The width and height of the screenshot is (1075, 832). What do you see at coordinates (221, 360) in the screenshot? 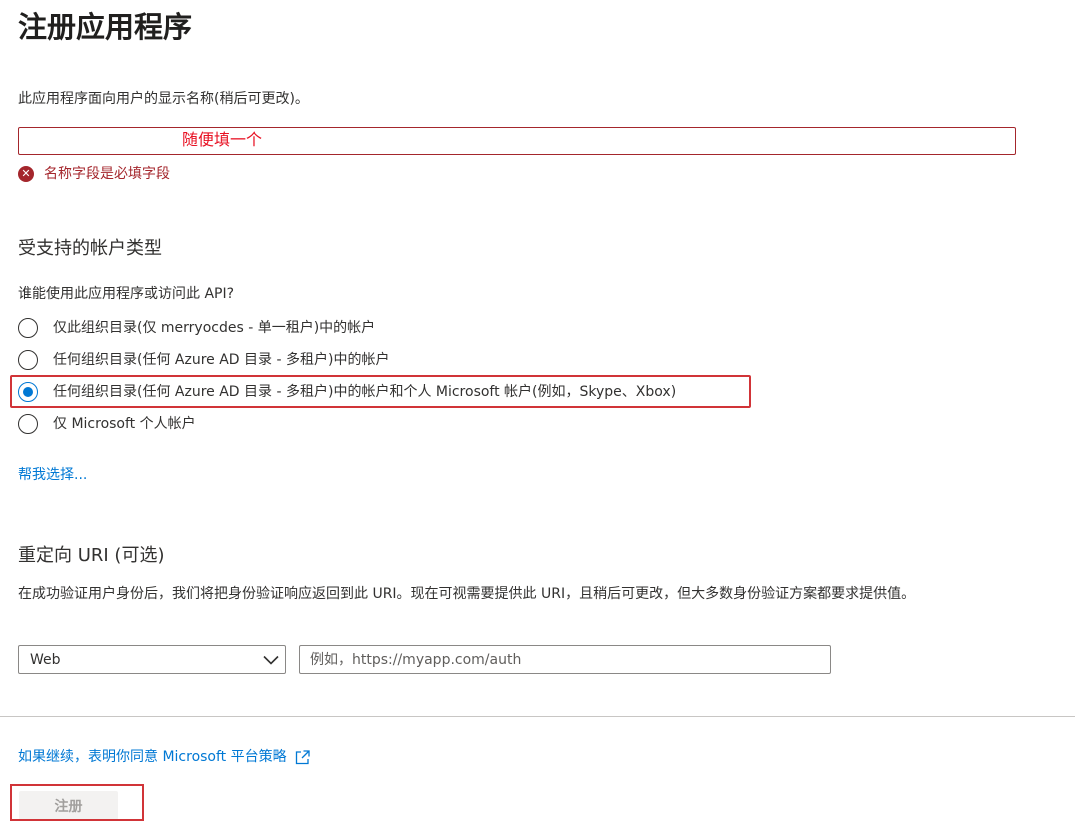
I see `radio-label: 任何组织目录(任何 Azure AD 目录 - 多租户)中的帐户` at bounding box center [221, 360].